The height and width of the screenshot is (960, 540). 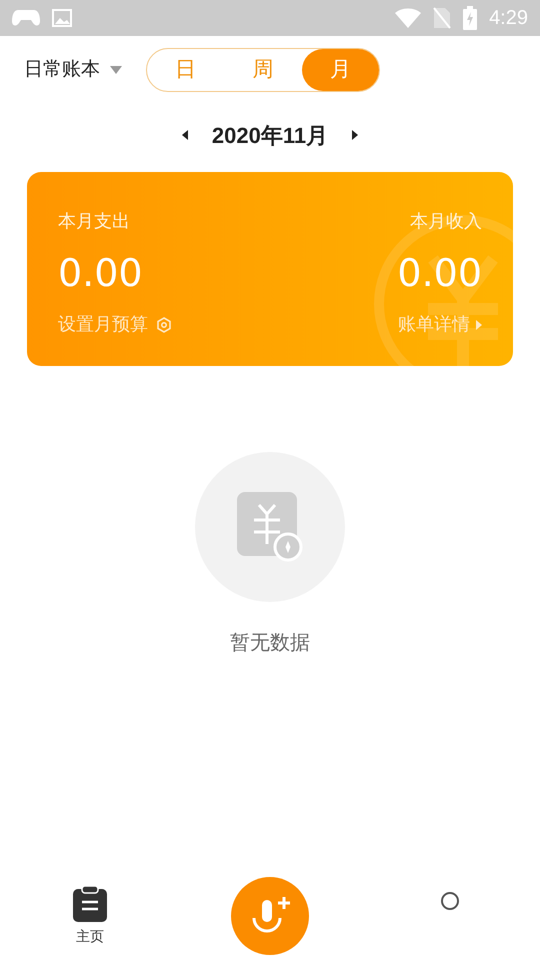 What do you see at coordinates (185, 70) in the screenshot?
I see `period-tab: 日` at bounding box center [185, 70].